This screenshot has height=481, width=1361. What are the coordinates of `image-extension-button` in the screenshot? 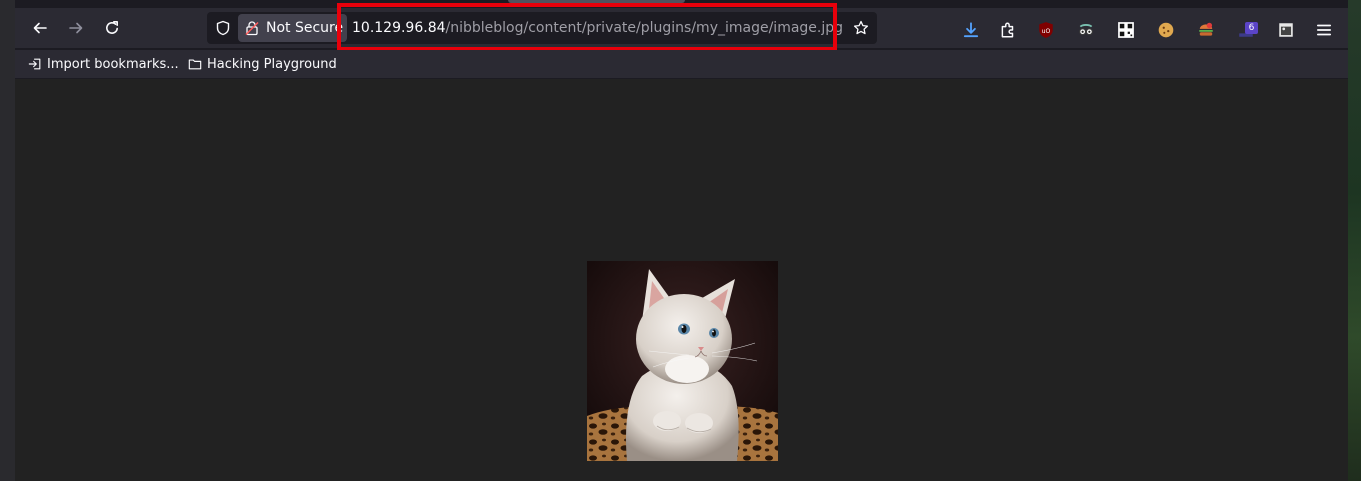 It's located at (1286, 30).